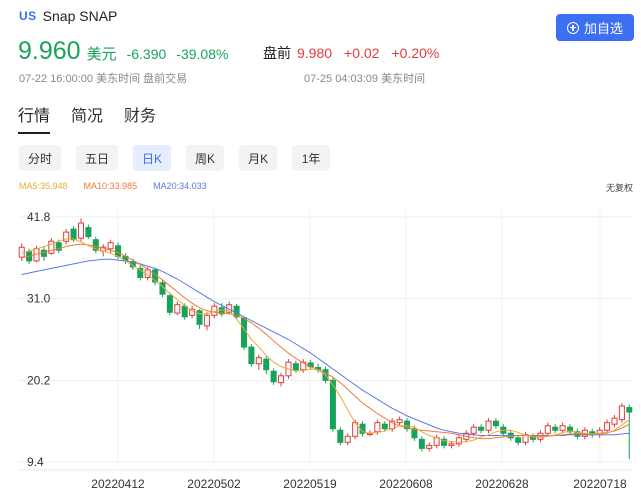 This screenshot has width=641, height=501. Describe the element at coordinates (39, 299) in the screenshot. I see `y-tick-label: 31.0` at that location.